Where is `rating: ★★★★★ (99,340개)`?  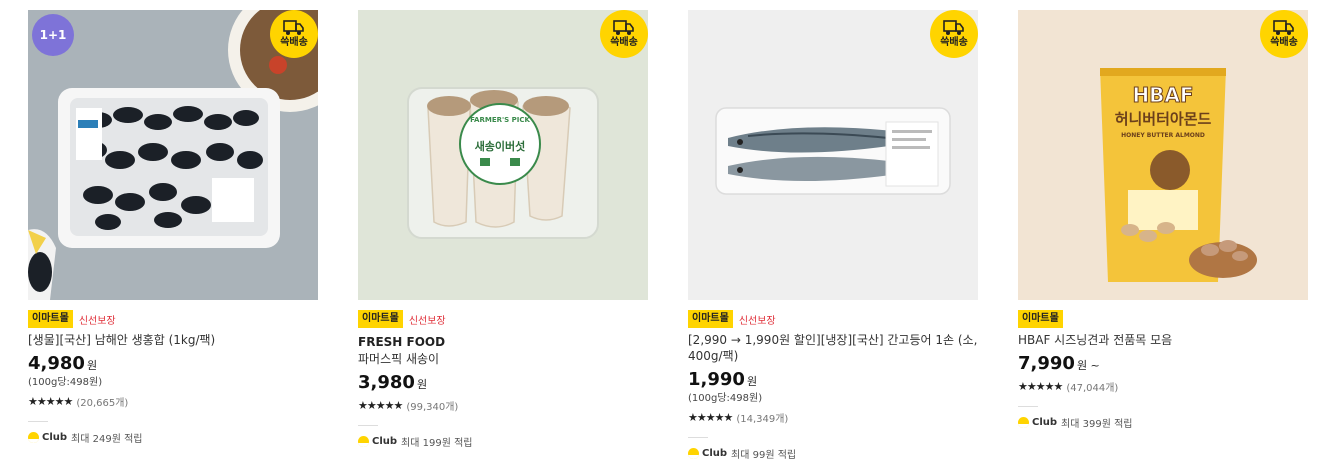 rating: ★★★★★ (99,340개) is located at coordinates (503, 405).